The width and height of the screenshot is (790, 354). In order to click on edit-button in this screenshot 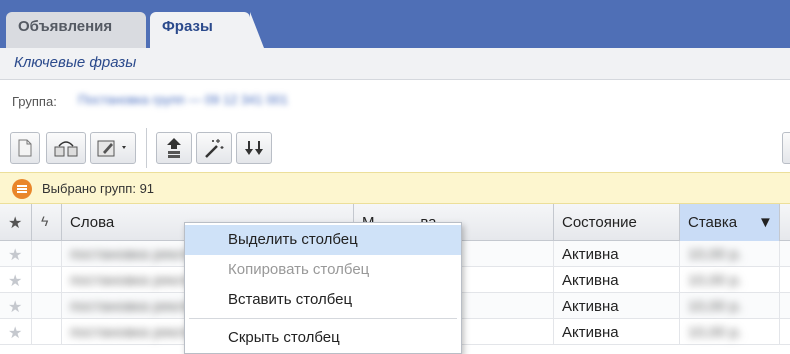, I will do `click(113, 148)`.